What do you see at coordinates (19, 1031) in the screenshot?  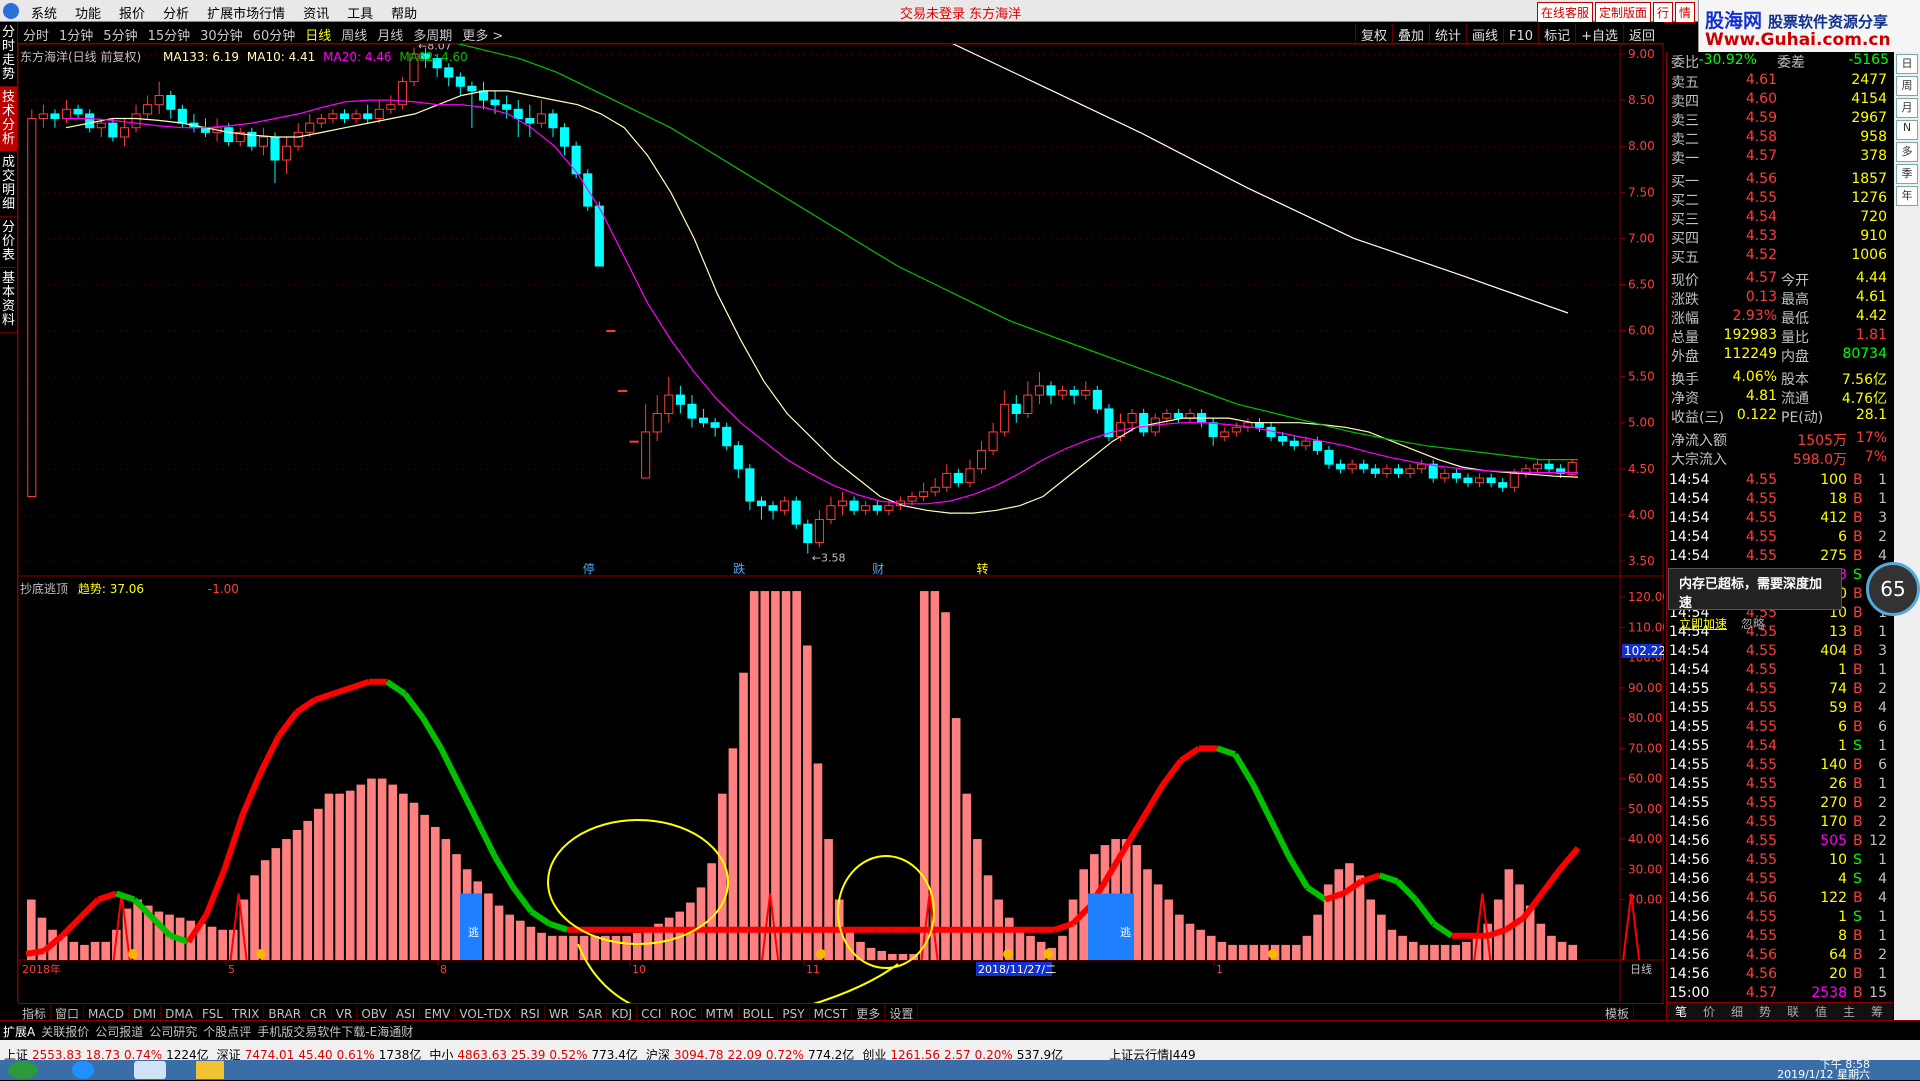 I see `info-tab-0: 扩展A` at bounding box center [19, 1031].